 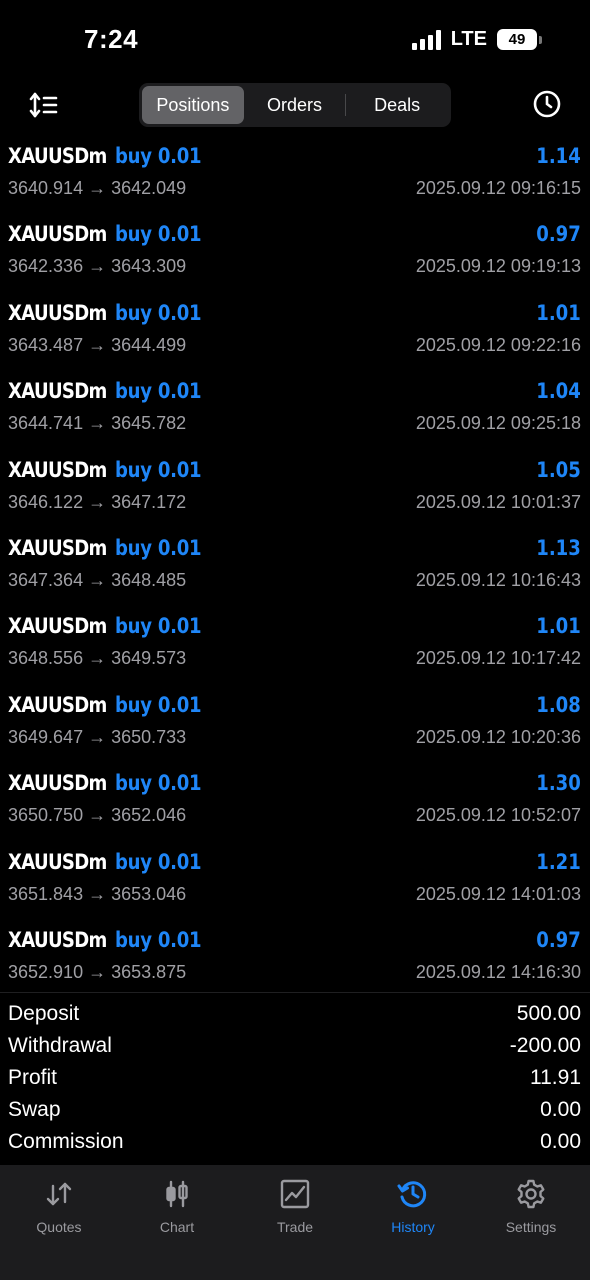 I want to click on tab-deals: Deals, so click(x=397, y=105).